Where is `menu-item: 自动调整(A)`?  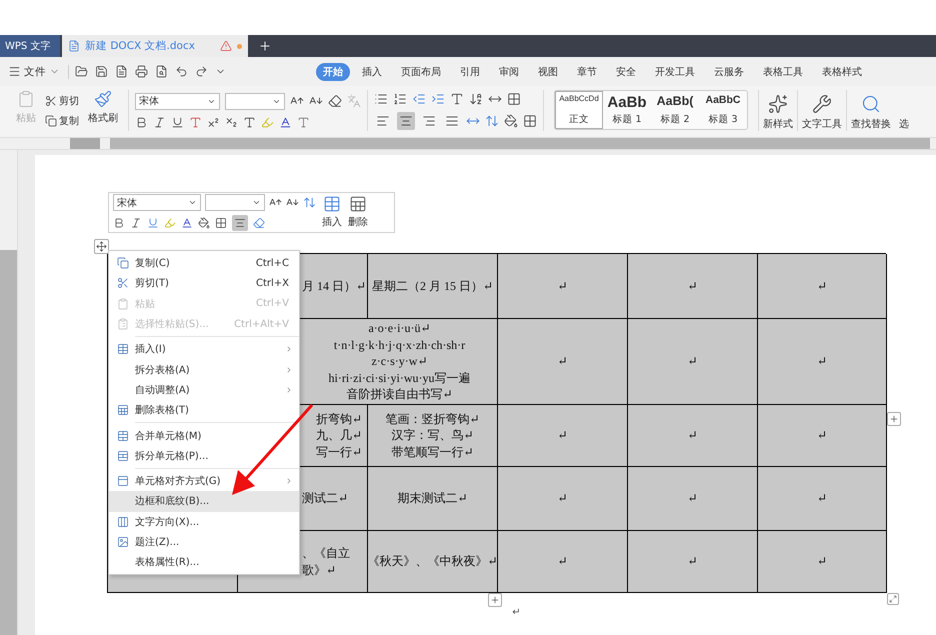
menu-item: 自动调整(A) is located at coordinates (204, 390).